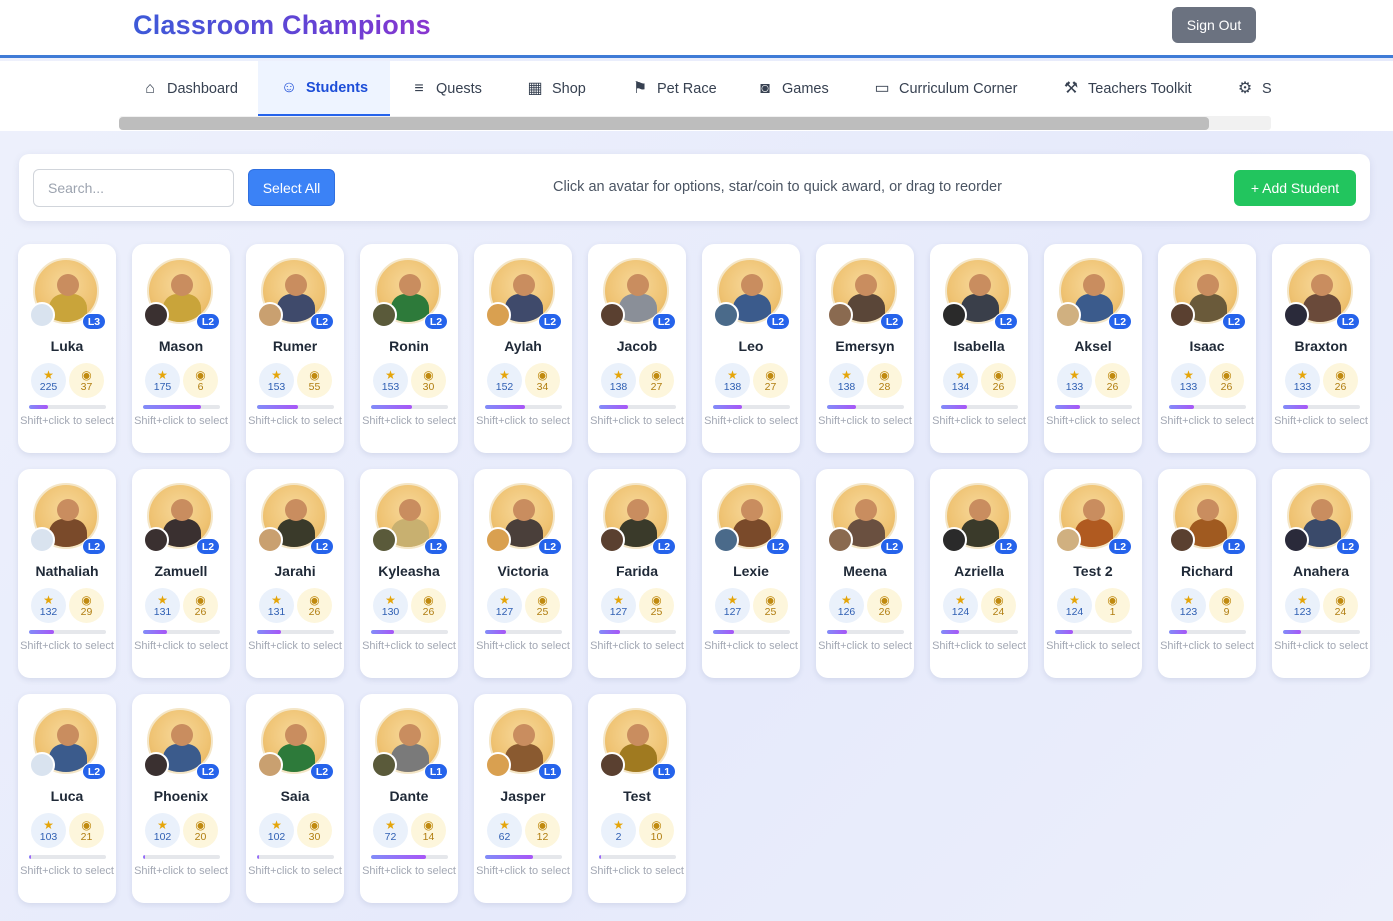  I want to click on student-card: L2 Kyleasha ★ 130 ◉ 26 Shift+click to select, so click(409, 573).